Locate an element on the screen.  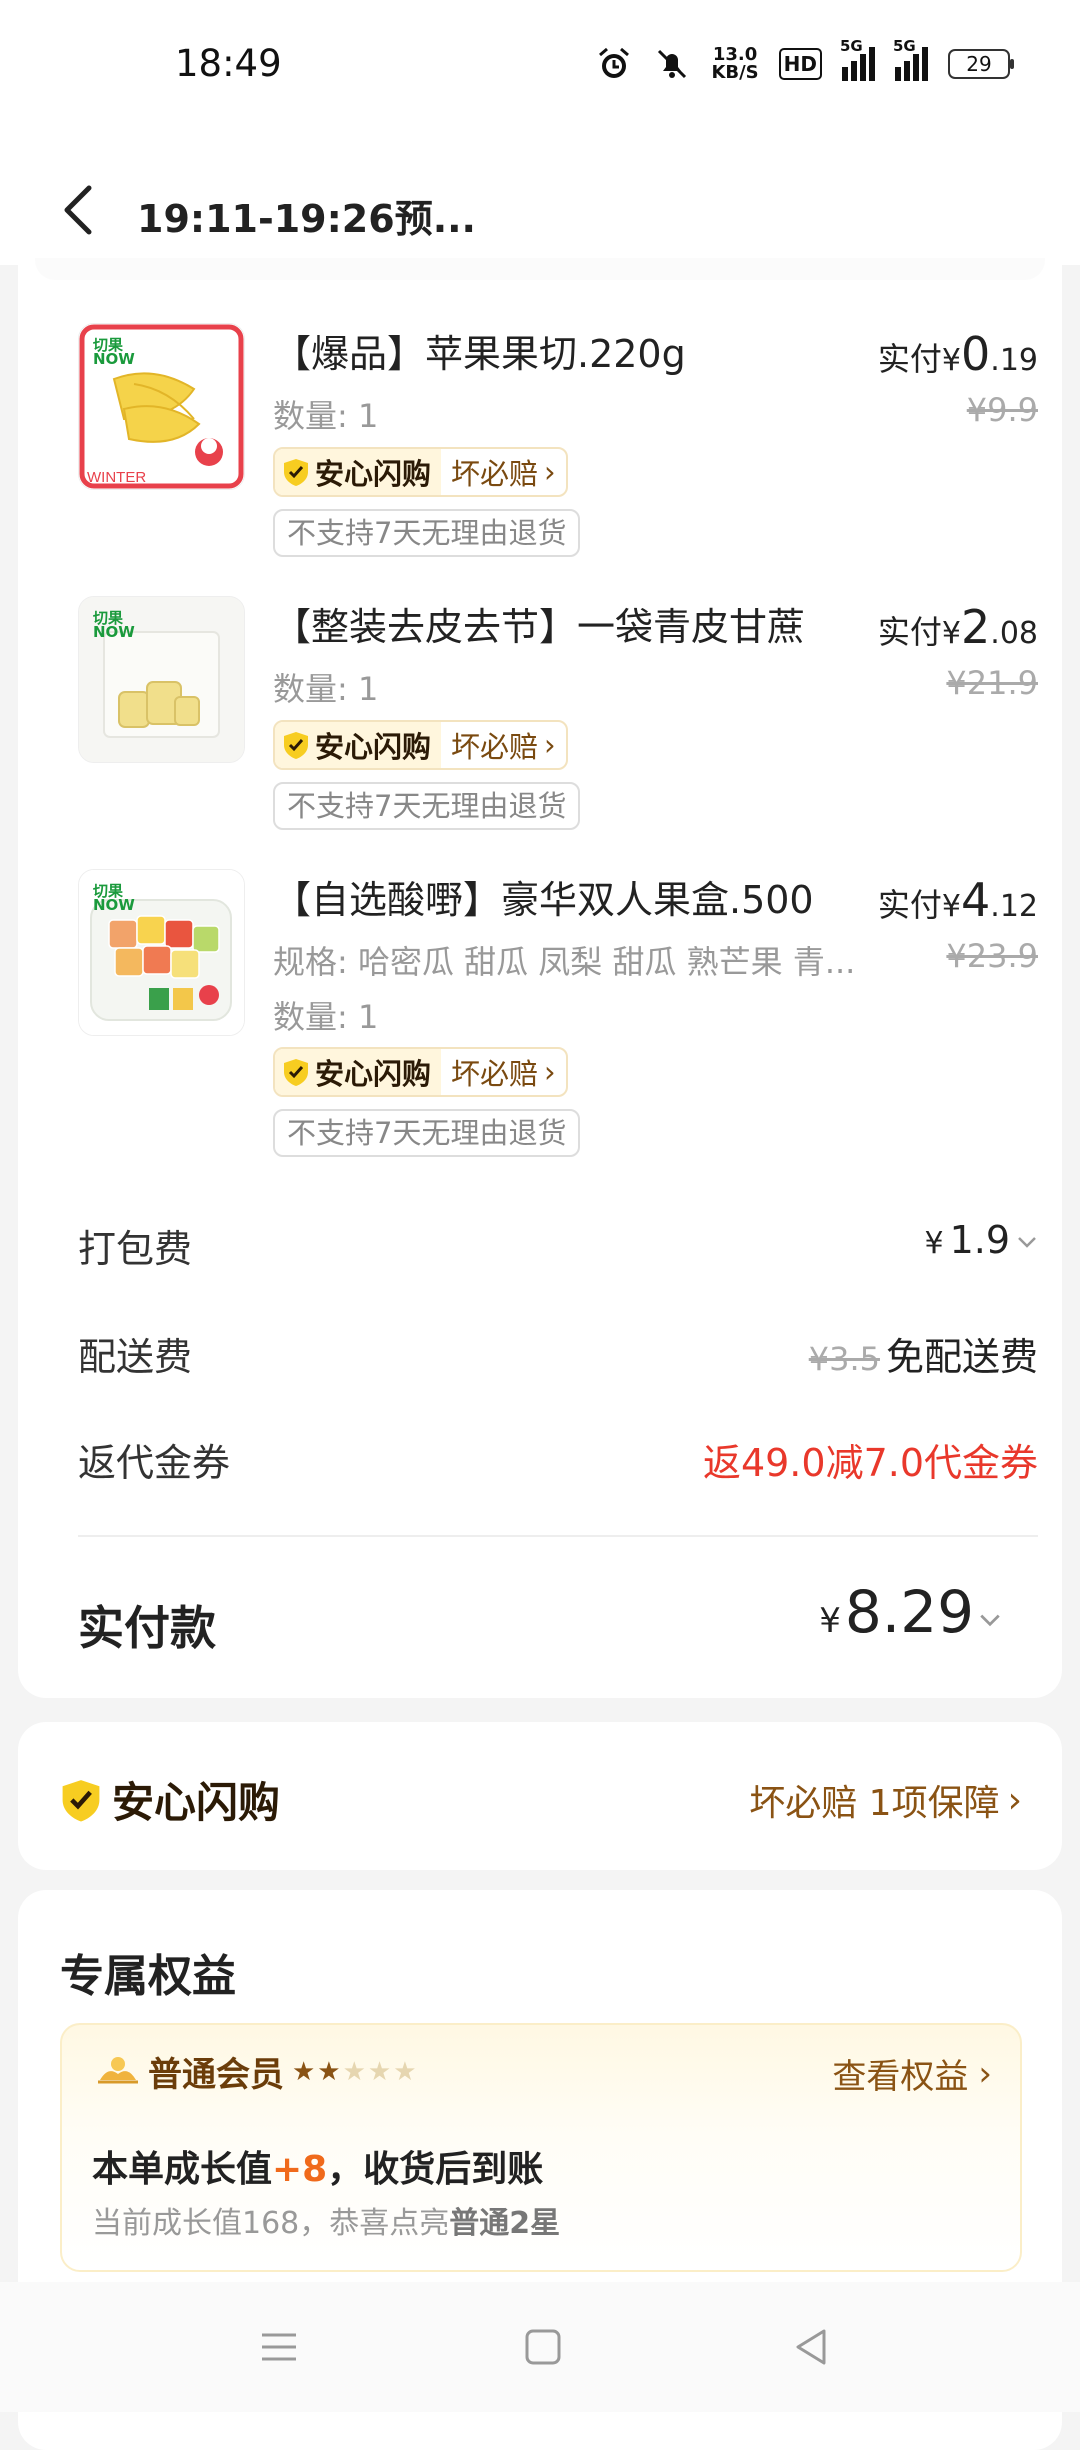
growth-value-text: 本单成长值+8，收货后到账 is located at coordinates (317, 2166).